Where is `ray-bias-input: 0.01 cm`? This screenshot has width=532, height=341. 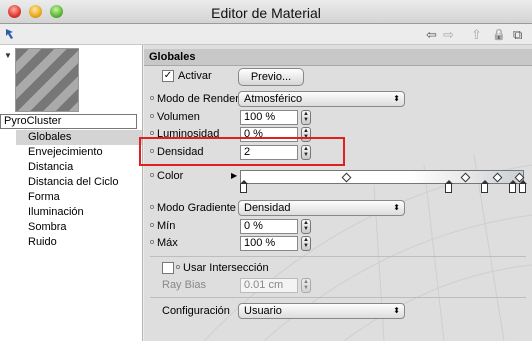
ray-bias-input: 0.01 cm is located at coordinates (269, 285).